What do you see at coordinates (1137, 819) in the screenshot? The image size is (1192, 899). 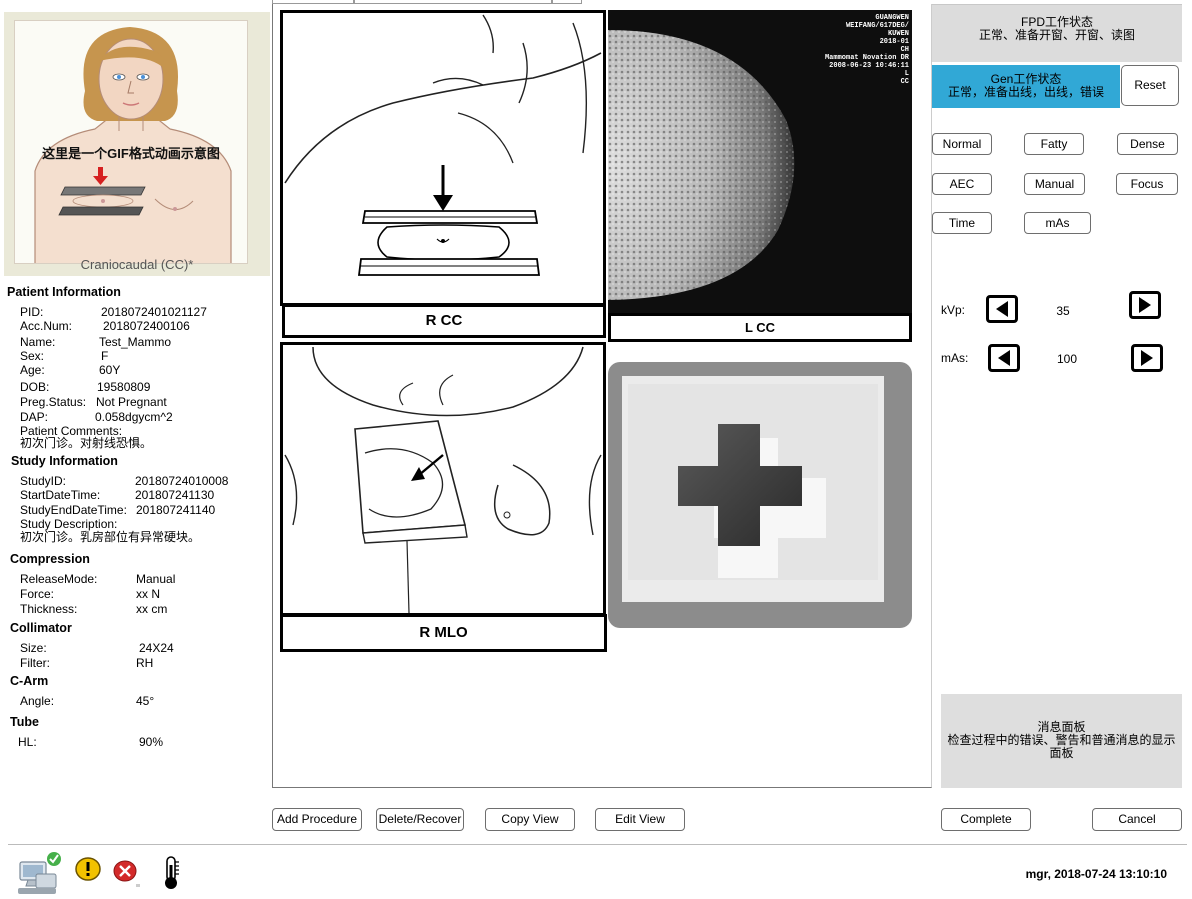 I see `cancel-button: Cancel` at bounding box center [1137, 819].